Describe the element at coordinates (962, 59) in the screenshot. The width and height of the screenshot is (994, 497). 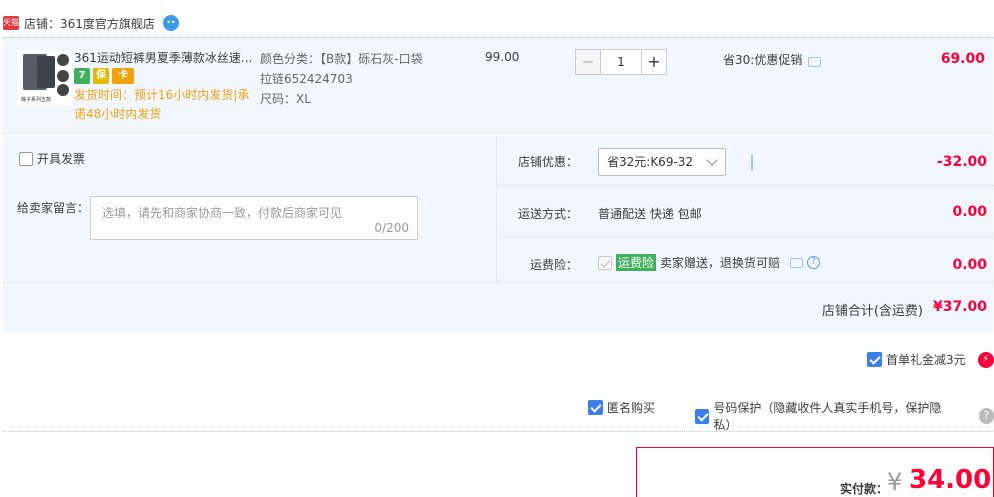
I see `item-total-price: 69.00` at that location.